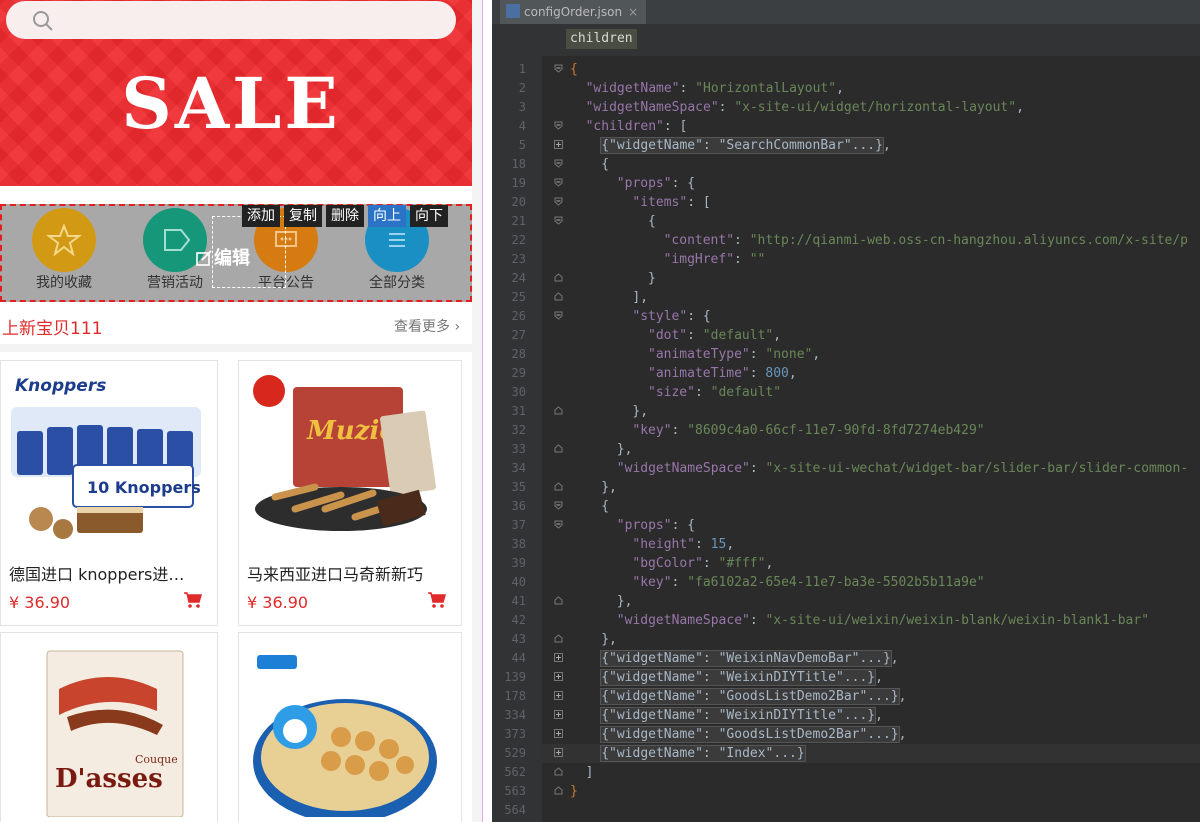  I want to click on search-input, so click(231, 20).